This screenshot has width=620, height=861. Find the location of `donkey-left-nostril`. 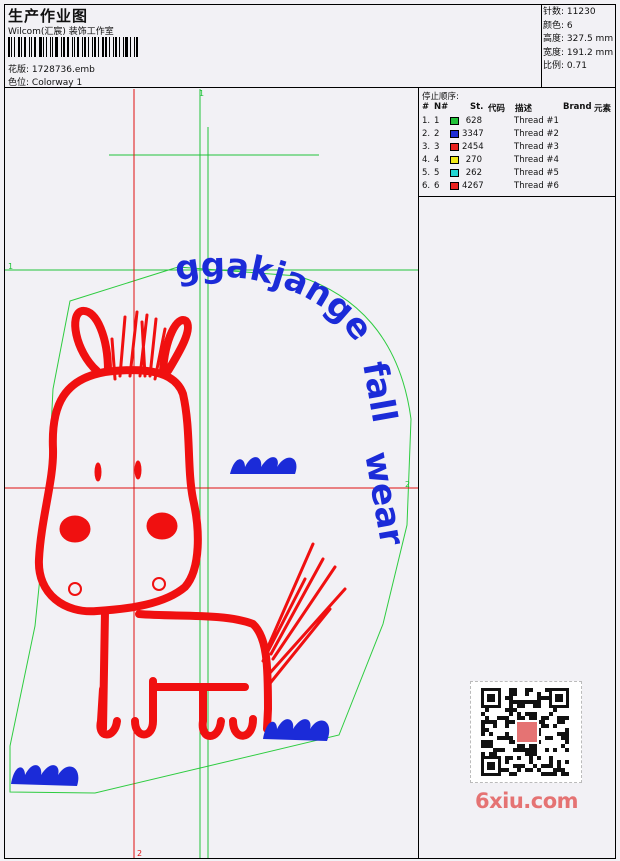

donkey-left-nostril is located at coordinates (75, 589).